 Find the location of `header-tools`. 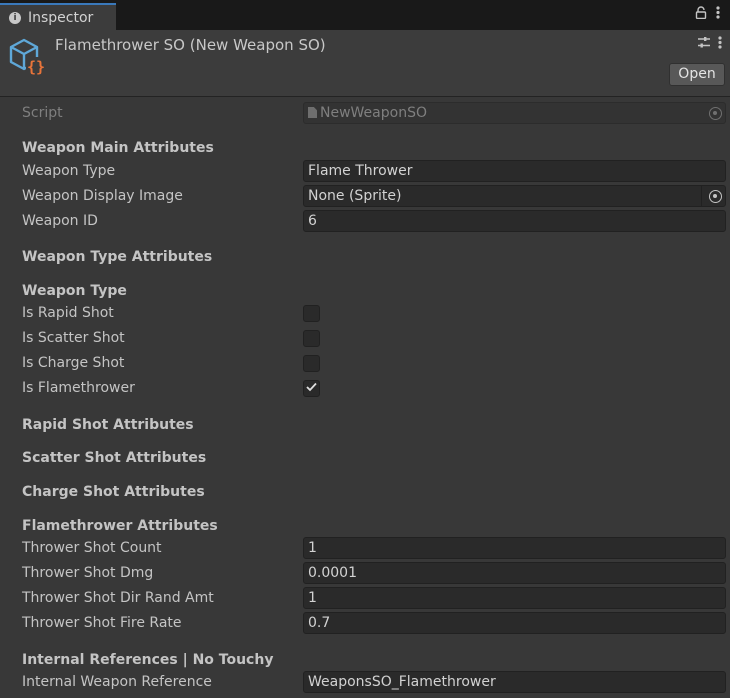

header-tools is located at coordinates (709, 44).